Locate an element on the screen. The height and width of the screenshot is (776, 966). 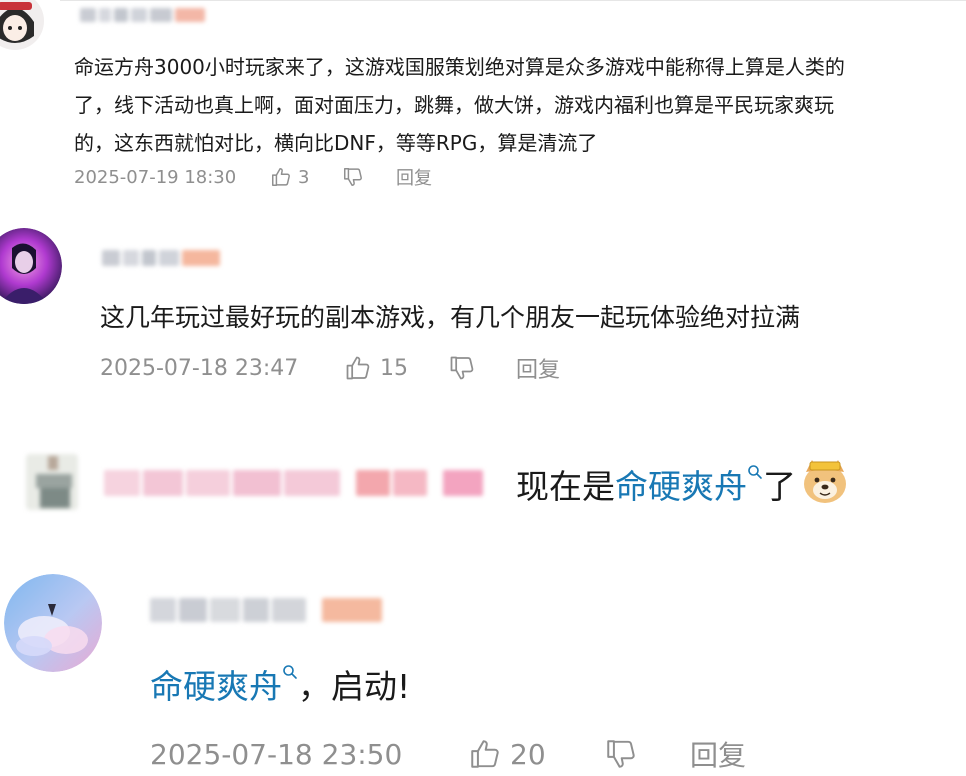
like-button: 3 is located at coordinates (306, 177).